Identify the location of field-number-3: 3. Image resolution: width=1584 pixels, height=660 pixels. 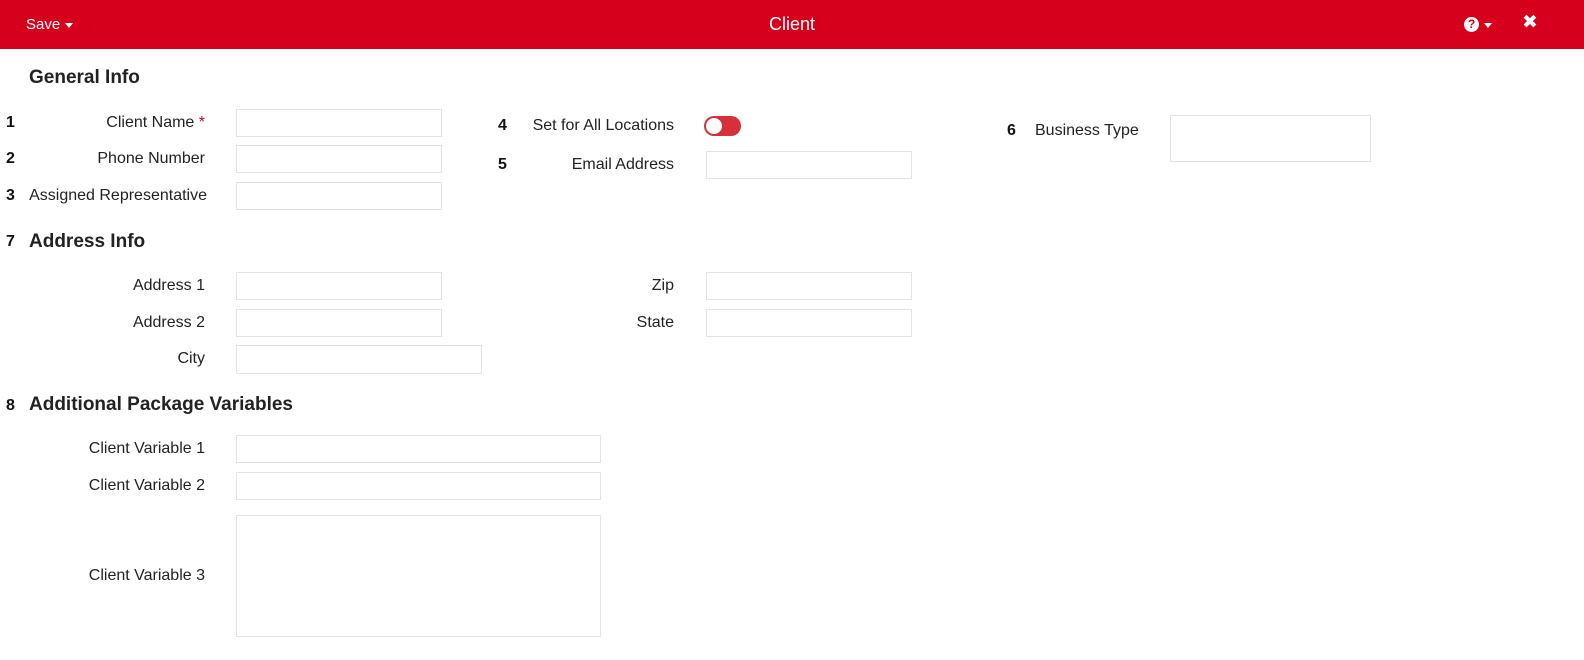
(10, 195).